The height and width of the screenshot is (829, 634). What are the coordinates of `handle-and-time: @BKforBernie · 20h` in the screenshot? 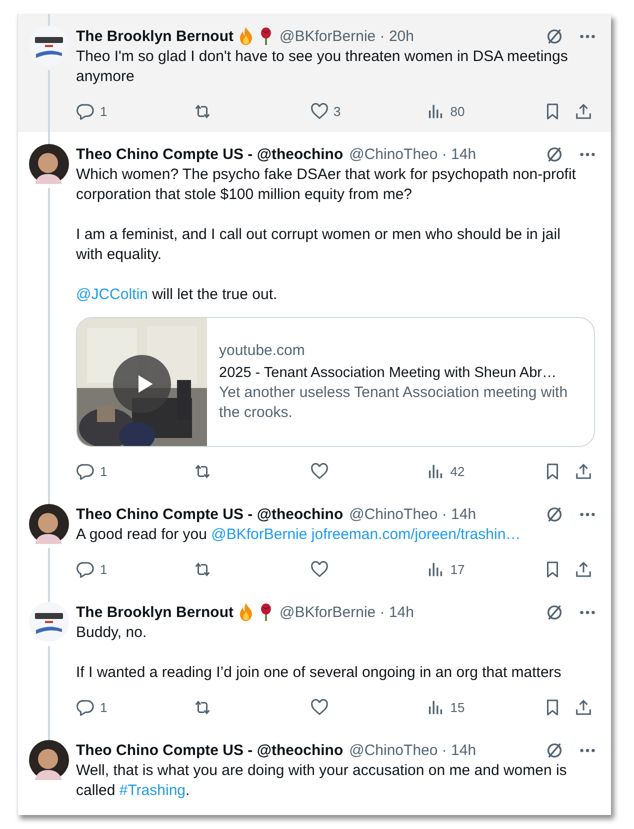 It's located at (347, 36).